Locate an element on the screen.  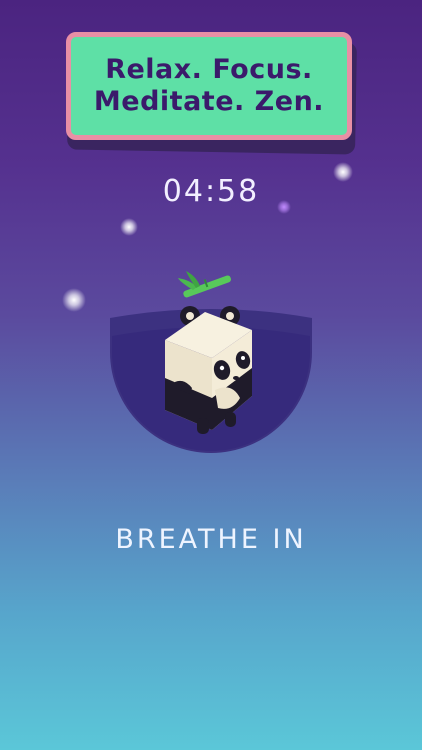
meditation-scene is located at coordinates (211, 362).